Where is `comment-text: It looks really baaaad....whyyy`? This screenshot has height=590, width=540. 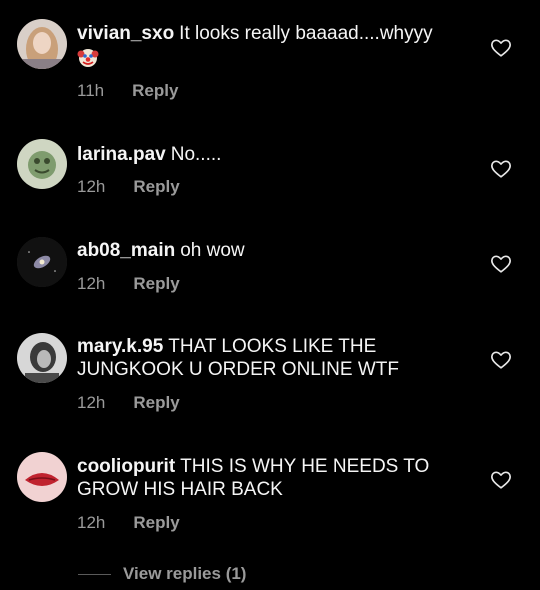 comment-text: It looks really baaaad....whyyy is located at coordinates (306, 33).